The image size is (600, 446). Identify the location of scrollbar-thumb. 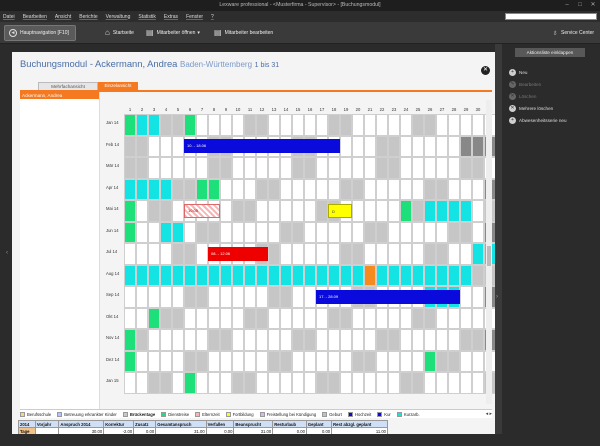
(489, 256).